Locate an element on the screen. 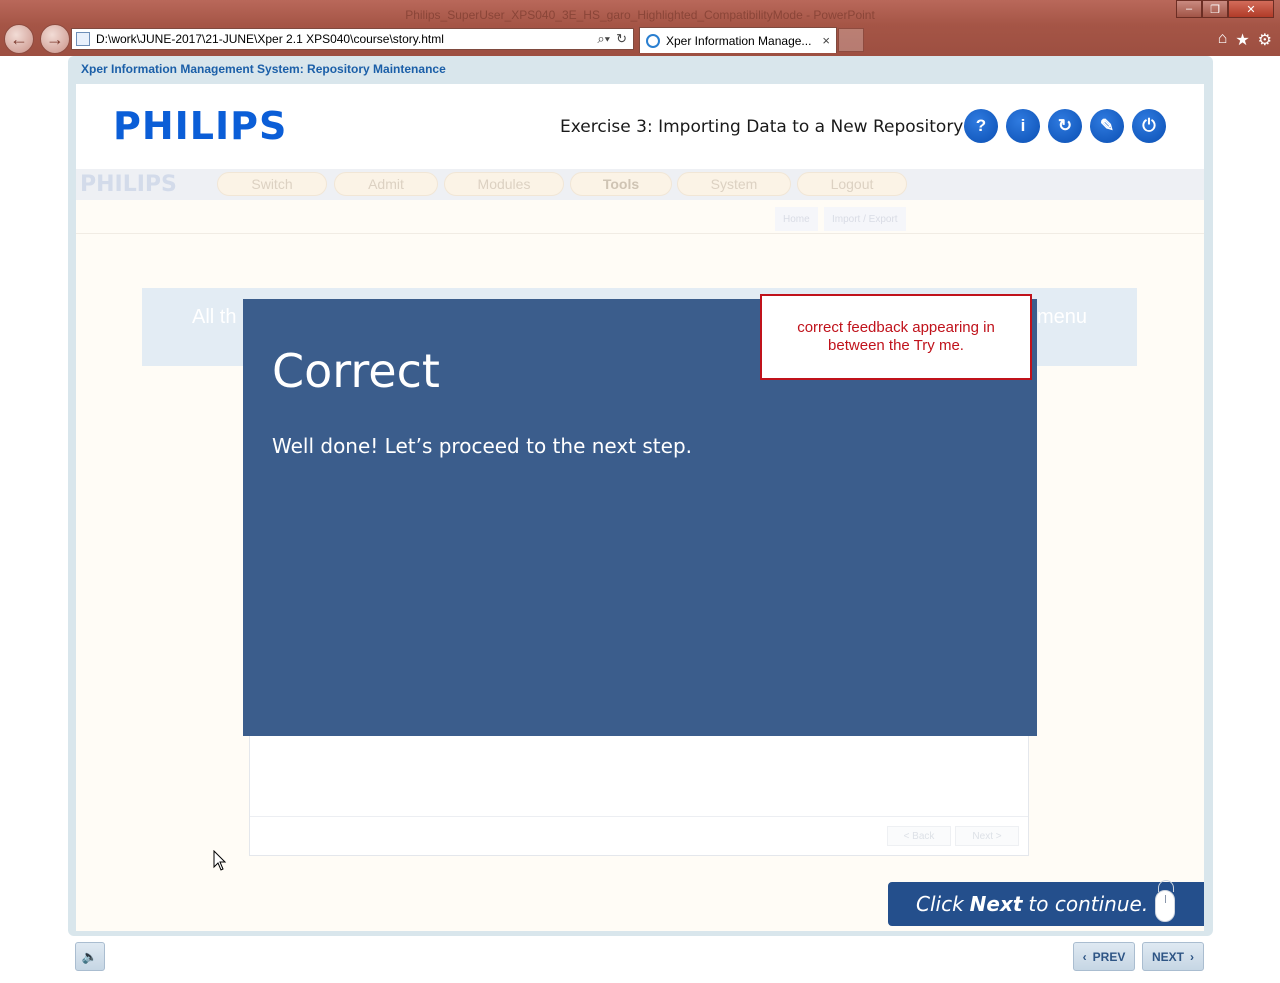 The height and width of the screenshot is (983, 1280). next-button: NEXT › is located at coordinates (1173, 956).